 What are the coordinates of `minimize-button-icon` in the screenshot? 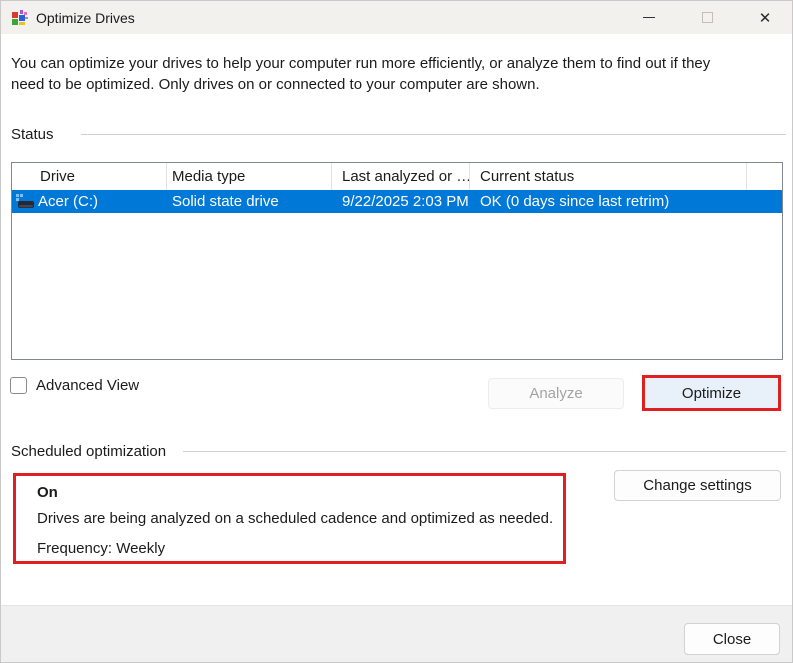 It's located at (649, 17).